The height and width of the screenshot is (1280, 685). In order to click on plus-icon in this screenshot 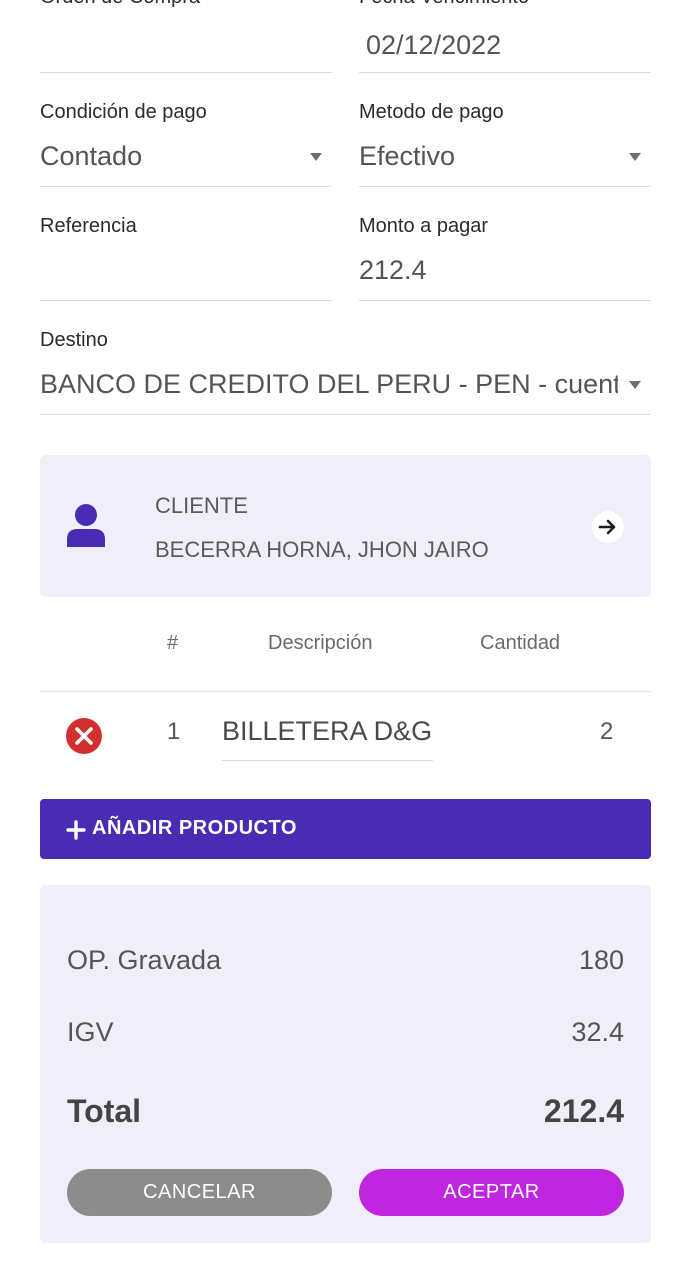, I will do `click(76, 830)`.